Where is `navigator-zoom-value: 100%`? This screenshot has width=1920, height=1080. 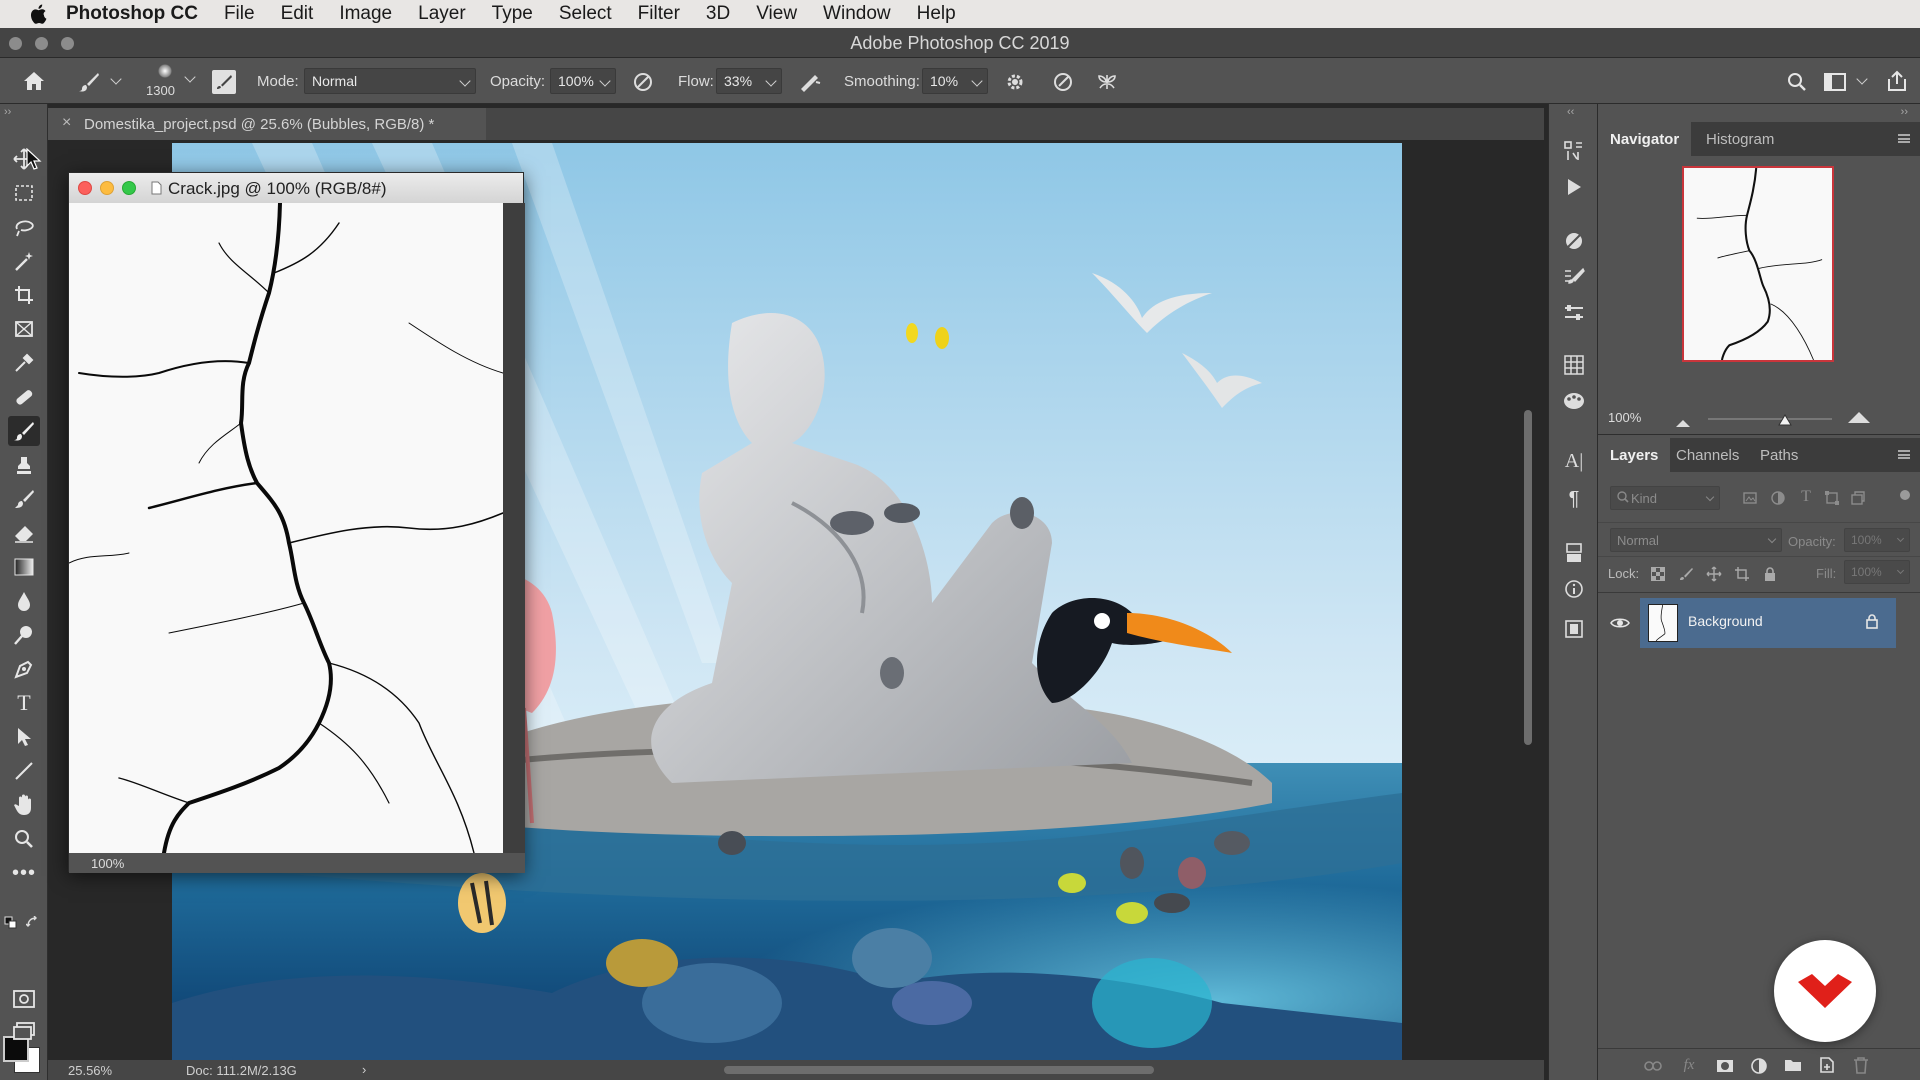 navigator-zoom-value: 100% is located at coordinates (1624, 417).